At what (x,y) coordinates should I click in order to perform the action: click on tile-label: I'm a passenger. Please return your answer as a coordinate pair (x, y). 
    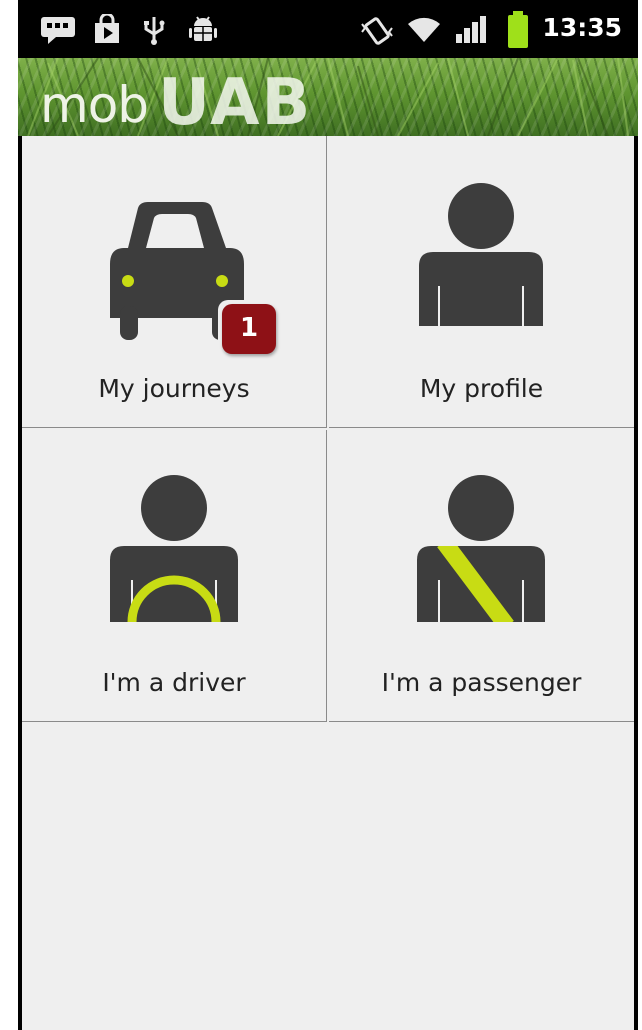
    Looking at the image, I should click on (481, 682).